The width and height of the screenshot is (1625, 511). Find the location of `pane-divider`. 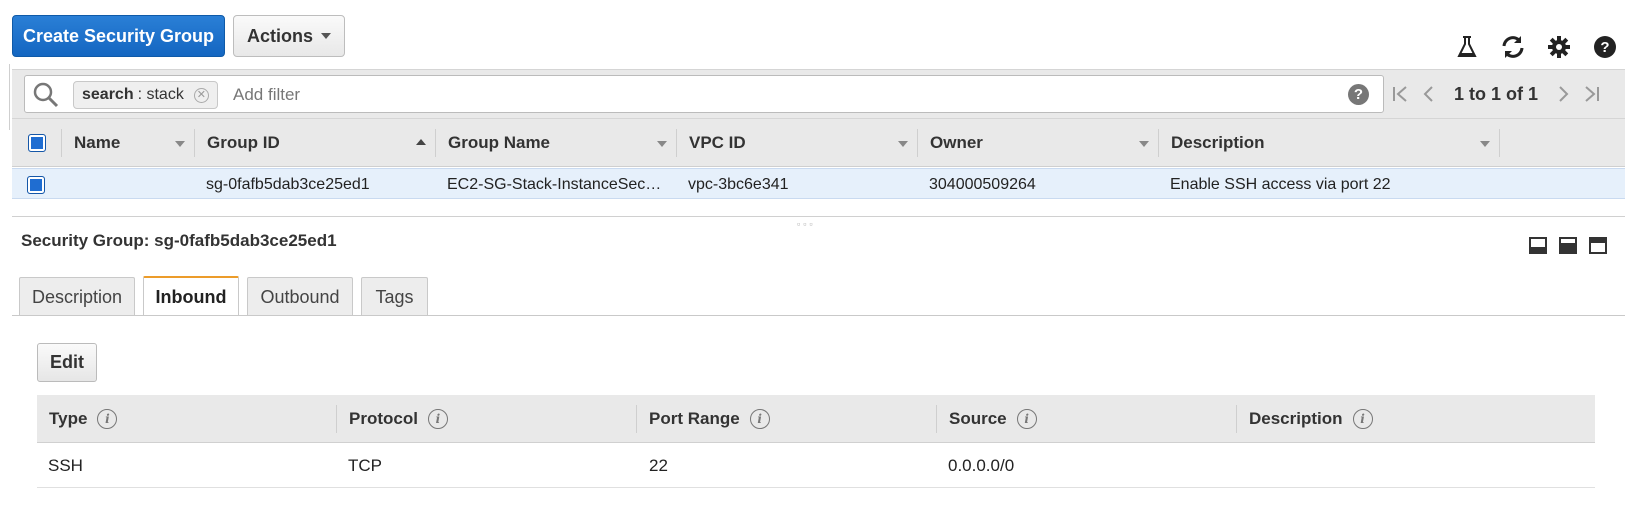

pane-divider is located at coordinates (818, 216).